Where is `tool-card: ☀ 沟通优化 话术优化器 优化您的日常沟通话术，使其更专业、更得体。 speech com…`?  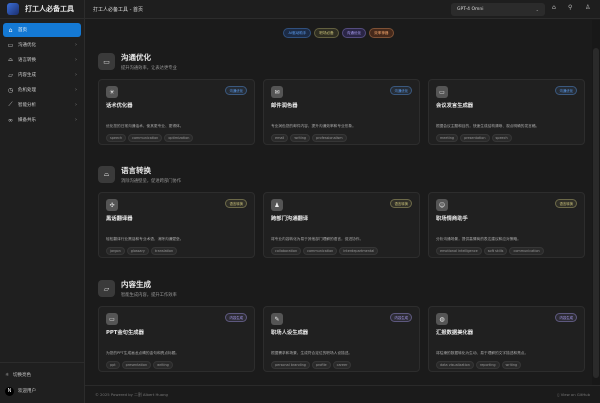
tool-card: ☀ 沟通优化 话术优化器 优化您的日常沟通话术，使其更专业、更得体。 speech com… is located at coordinates (176, 112).